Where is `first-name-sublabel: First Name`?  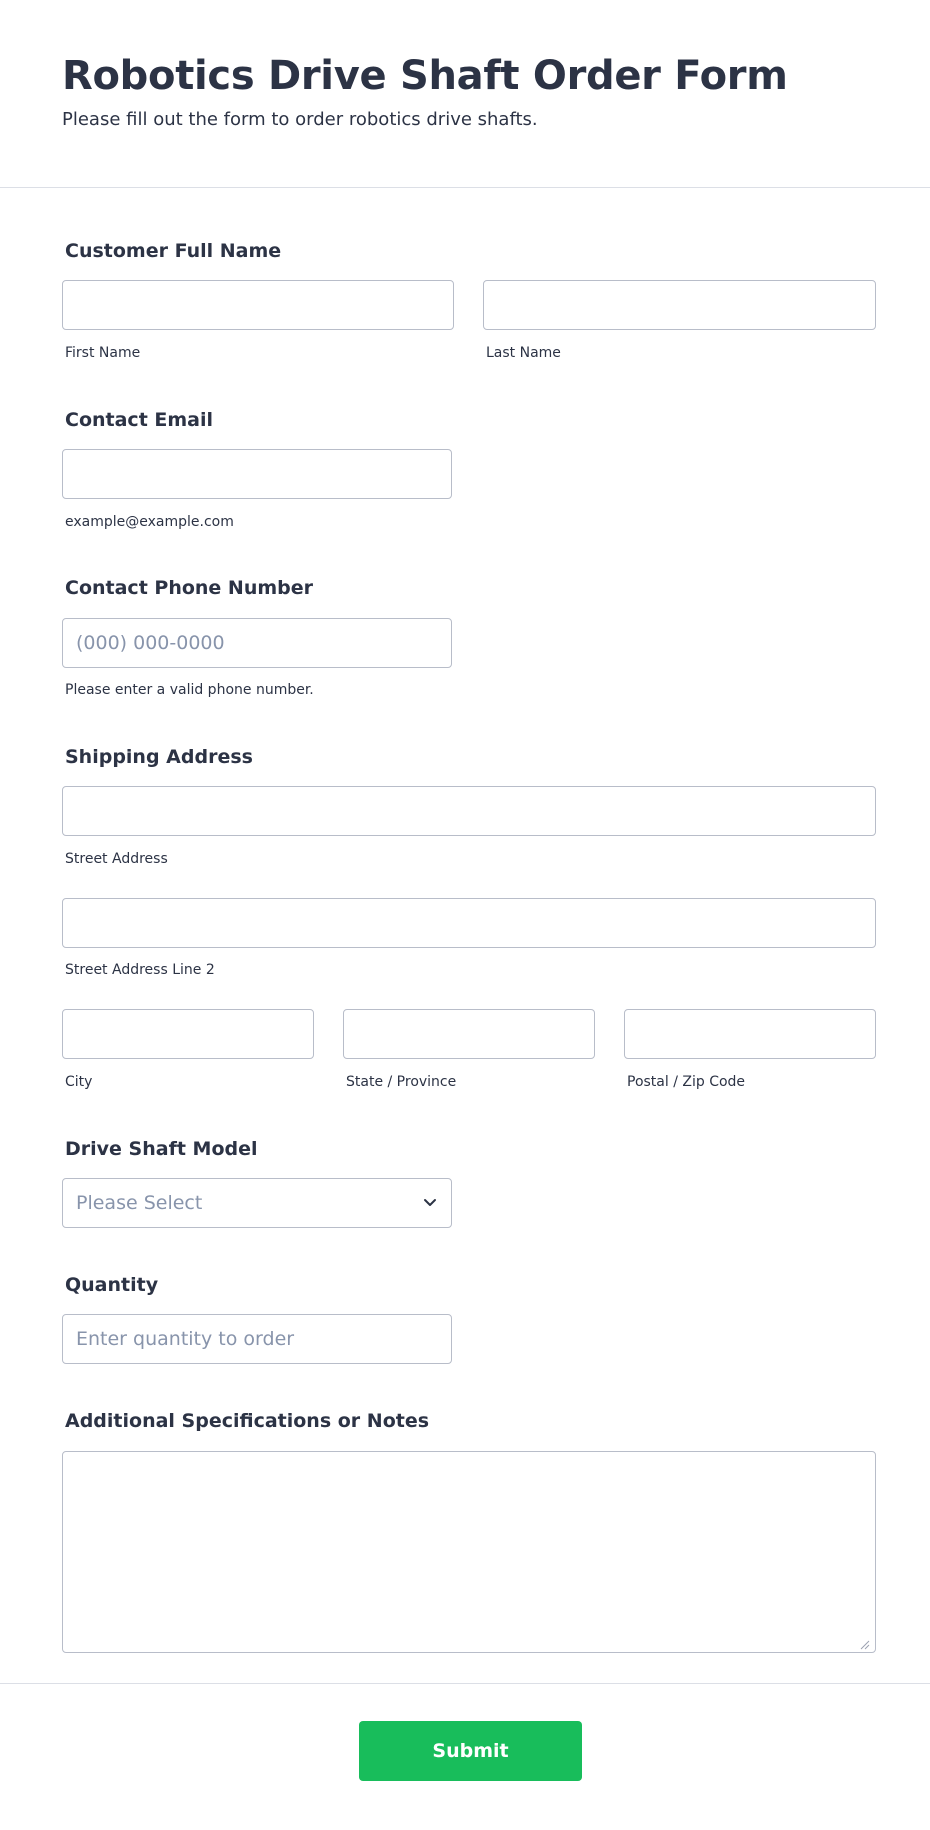
first-name-sublabel: First Name is located at coordinates (103, 353).